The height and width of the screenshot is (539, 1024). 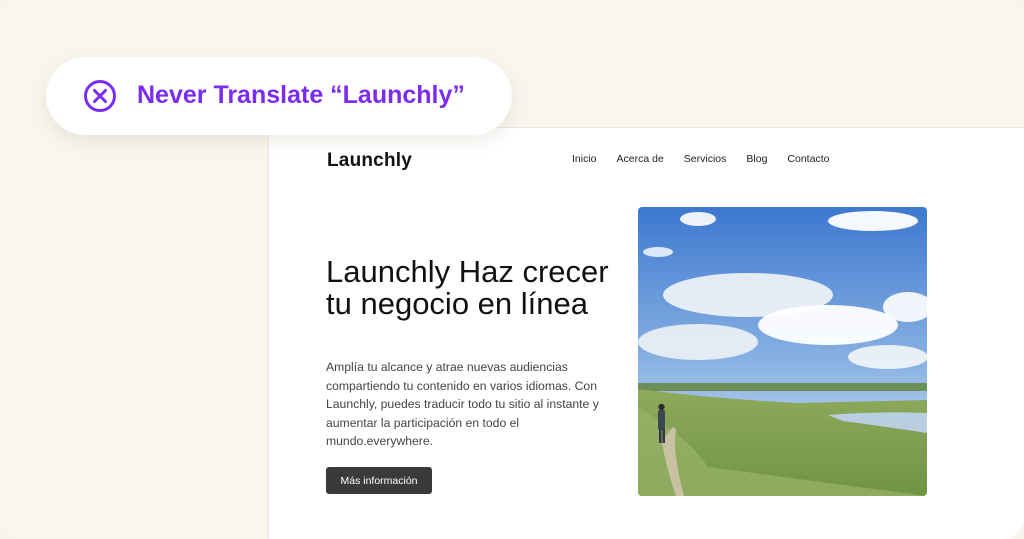 What do you see at coordinates (379, 480) in the screenshot?
I see `more-info-button: Más información` at bounding box center [379, 480].